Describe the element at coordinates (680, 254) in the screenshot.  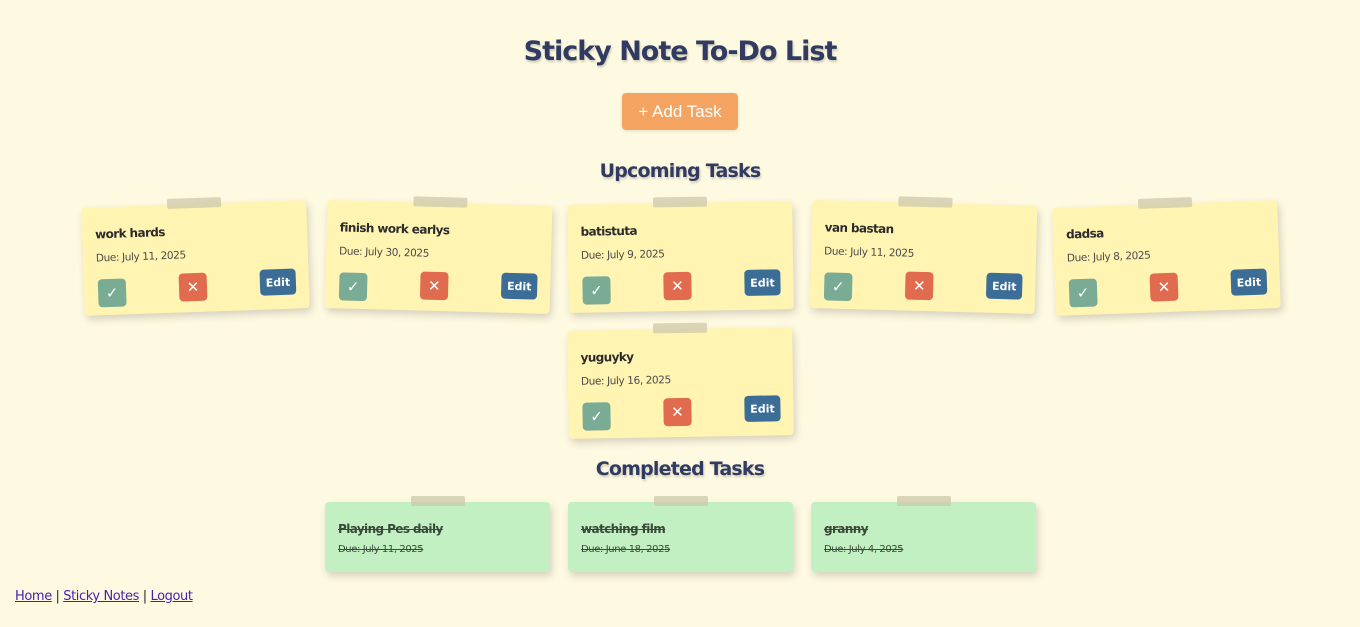
I see `task-note: batistuta Due: July 9, 2025 ✓ ✕ Edit` at that location.